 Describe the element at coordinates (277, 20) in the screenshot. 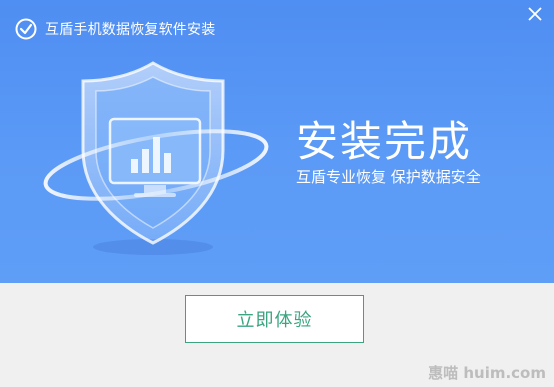

I see `title-bar: 互盾手机数据恢复软件安装` at that location.